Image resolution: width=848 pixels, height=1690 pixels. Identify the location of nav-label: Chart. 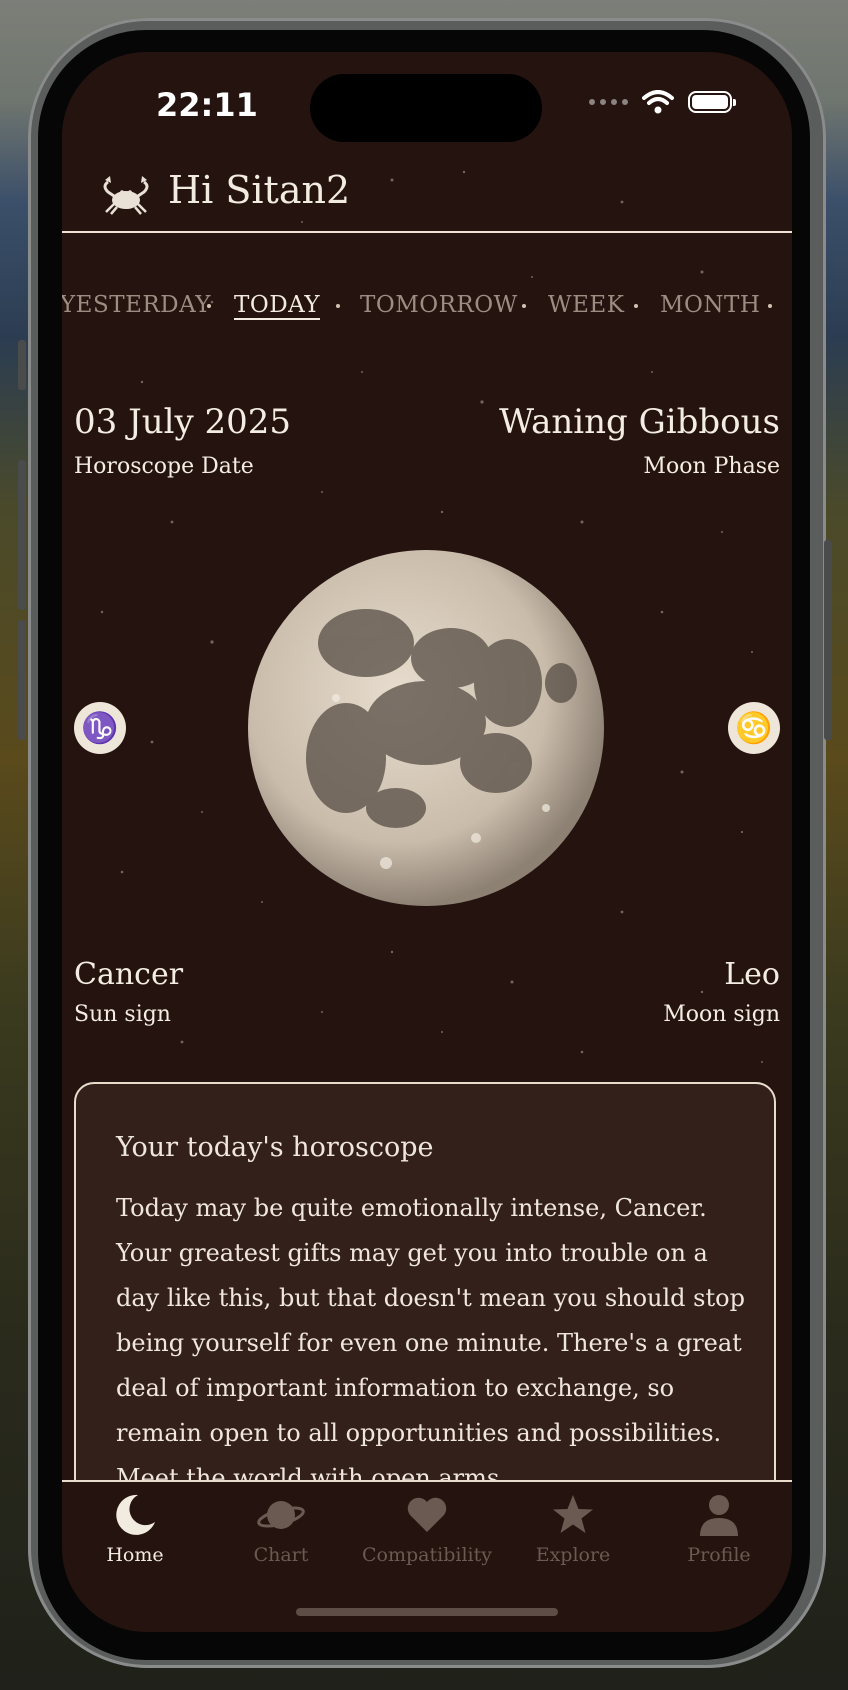
(281, 1555).